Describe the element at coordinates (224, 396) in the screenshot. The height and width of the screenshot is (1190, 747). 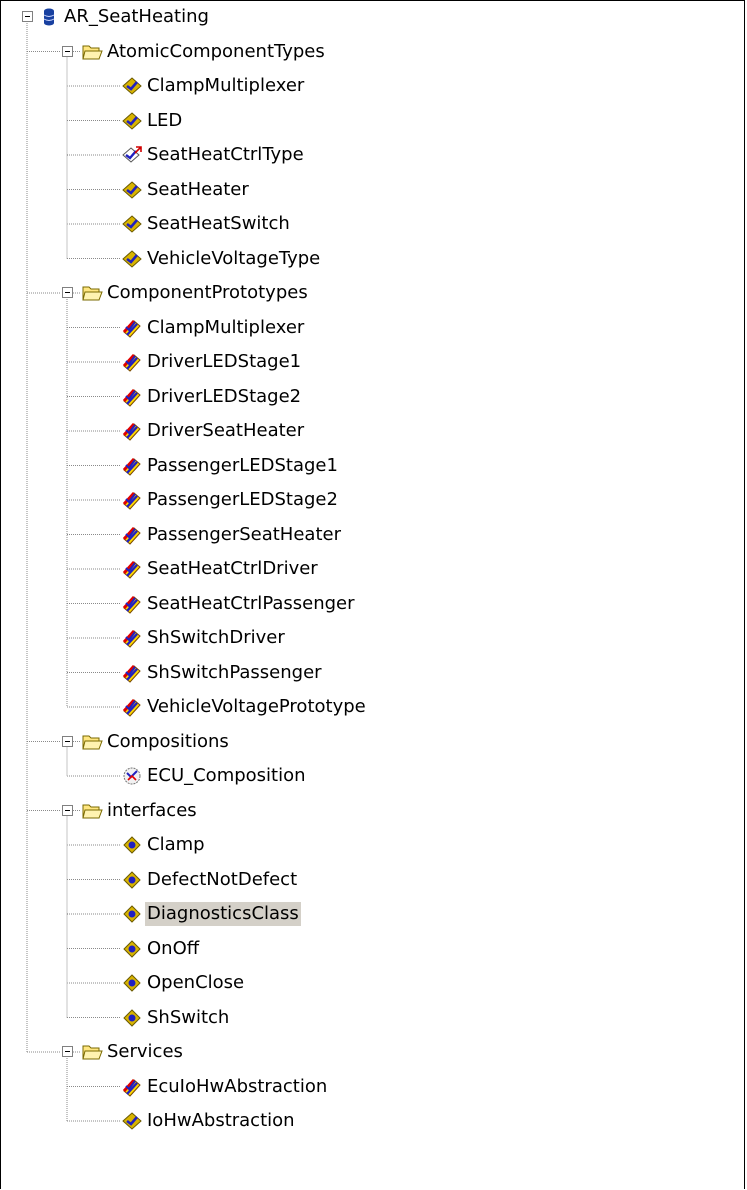
I see `node-label: DriverLEDStage2` at that location.